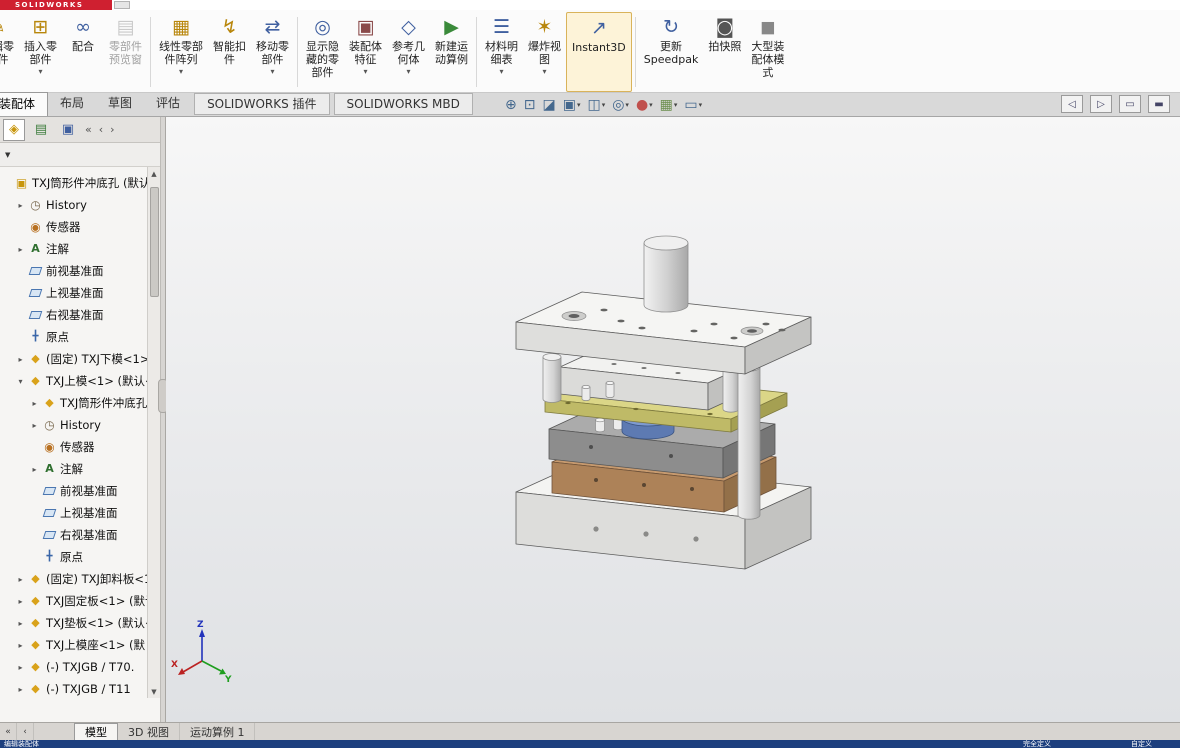 This screenshot has width=1180, height=748. Describe the element at coordinates (80, 623) in the screenshot. I see `tree-row: ▸ ◆ TXJ垫板<1> (默认<` at that location.